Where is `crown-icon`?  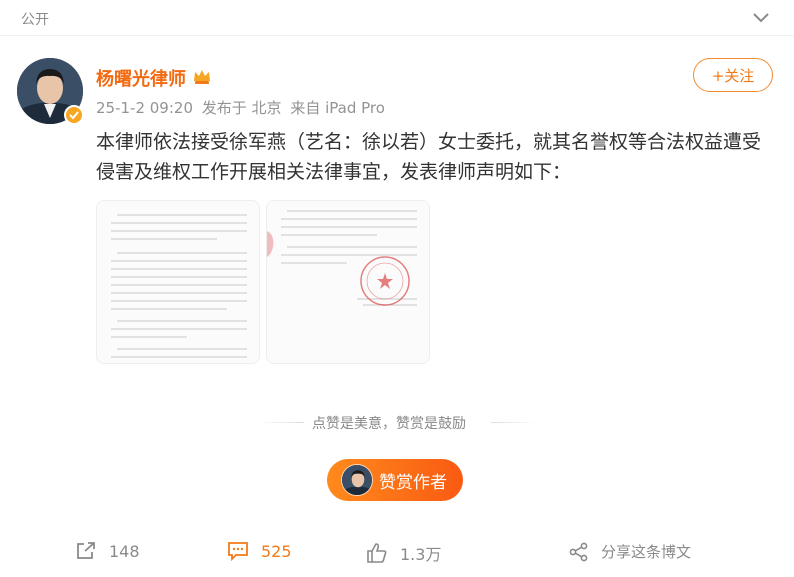
crown-icon is located at coordinates (202, 77).